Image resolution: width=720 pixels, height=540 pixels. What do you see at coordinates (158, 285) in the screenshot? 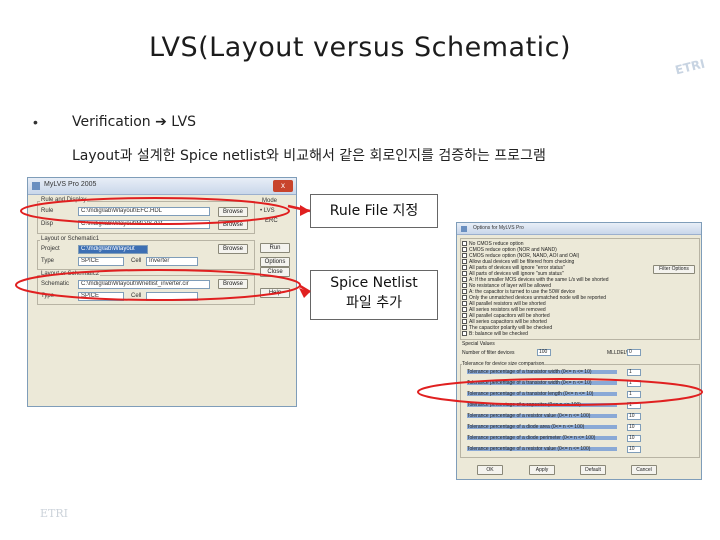
I see `schematic-file-circle` at bounding box center [158, 285].